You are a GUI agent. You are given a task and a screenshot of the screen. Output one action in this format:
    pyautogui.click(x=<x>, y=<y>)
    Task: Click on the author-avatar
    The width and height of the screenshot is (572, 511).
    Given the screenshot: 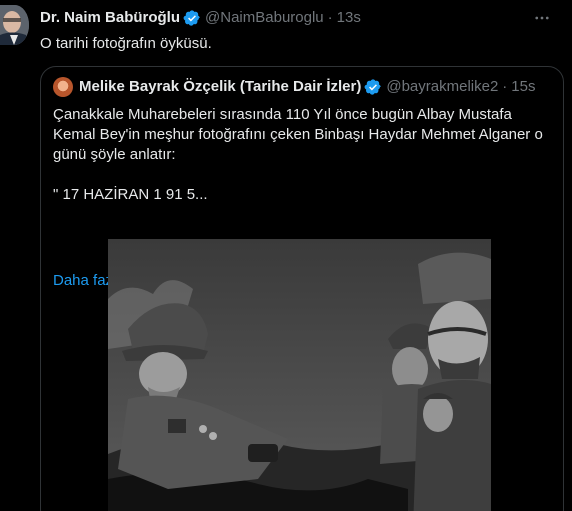 What is the action you would take?
    pyautogui.click(x=14, y=25)
    